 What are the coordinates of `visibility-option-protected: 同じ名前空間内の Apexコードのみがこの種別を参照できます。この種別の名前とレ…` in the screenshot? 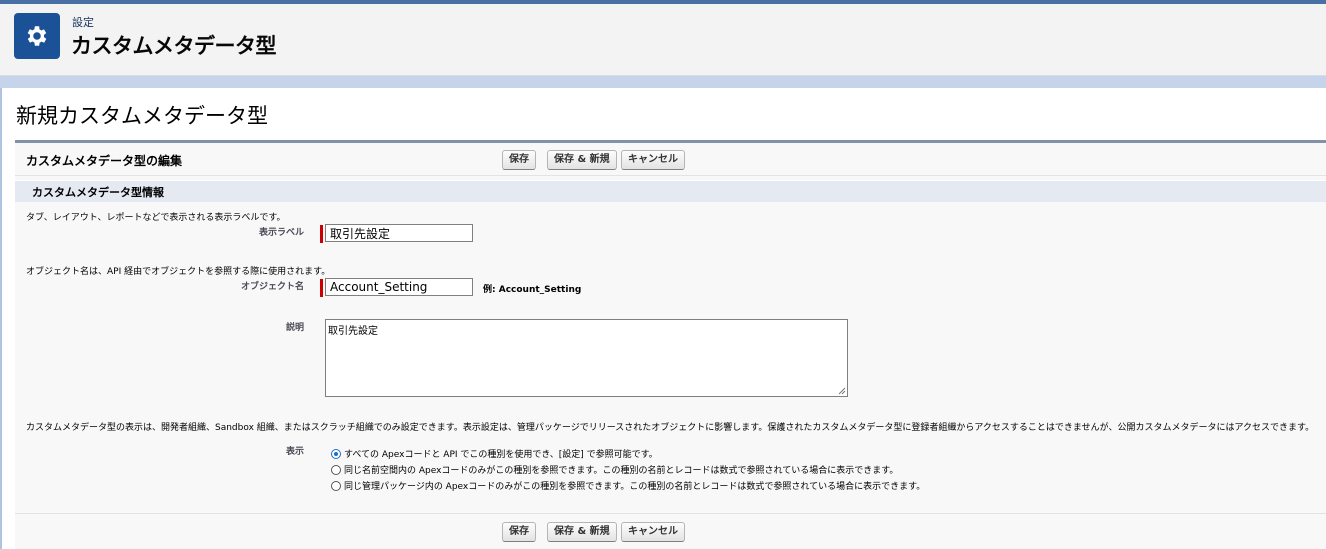 It's located at (614, 469).